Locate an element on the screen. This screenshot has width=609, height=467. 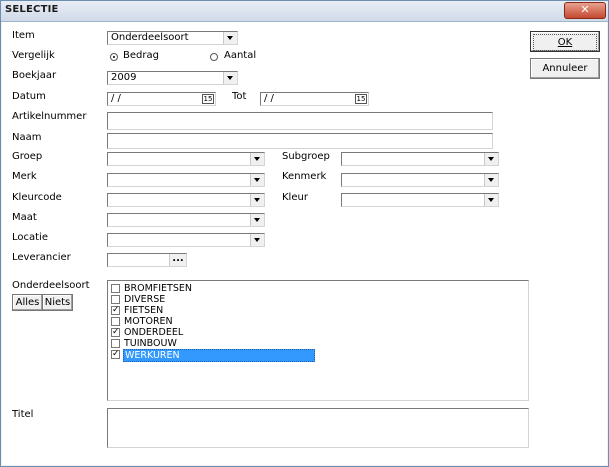
radio-aantal-label: Aantal is located at coordinates (240, 55).